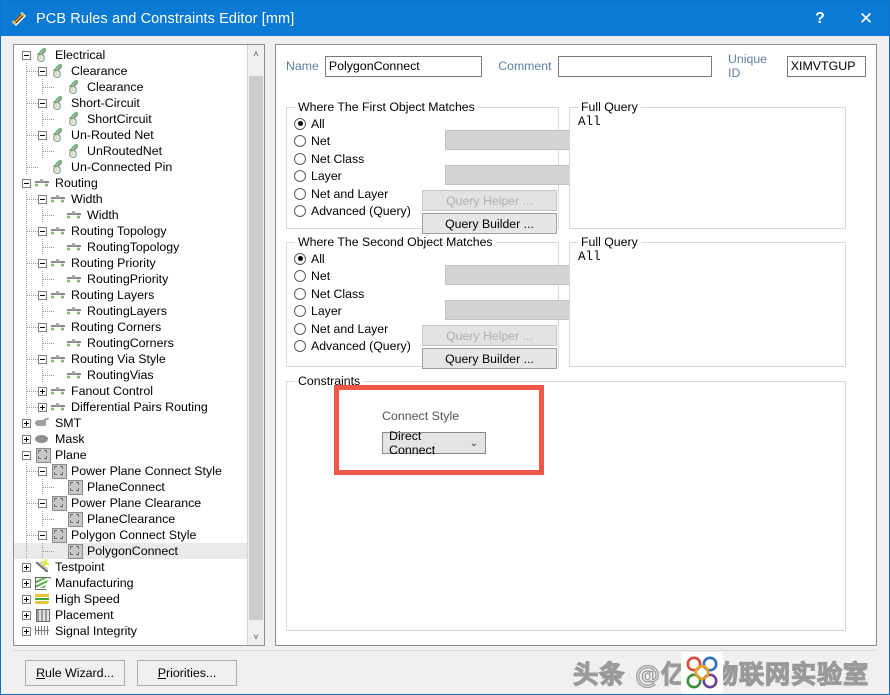  I want to click on tree-node: RoutingCorners, so click(130, 343).